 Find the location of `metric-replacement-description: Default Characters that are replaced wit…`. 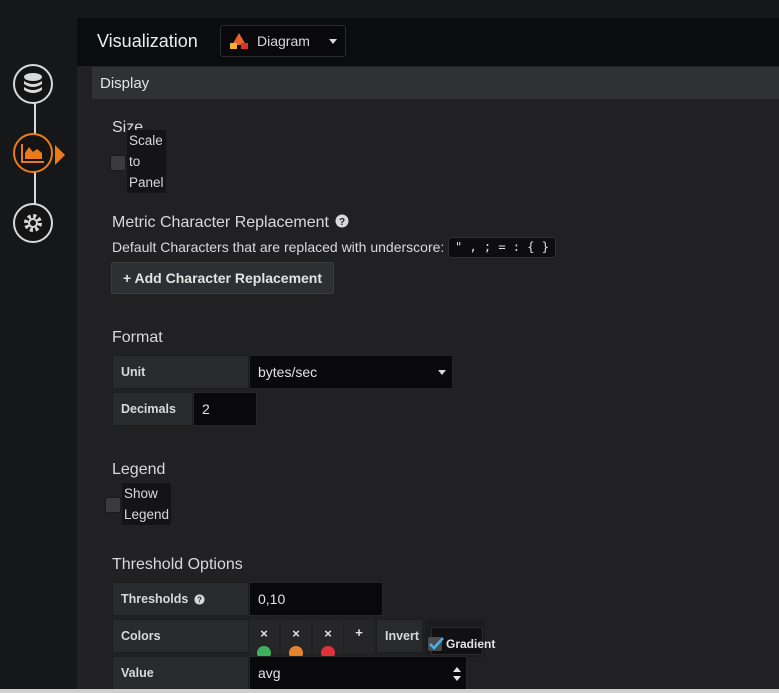

metric-replacement-description: Default Characters that are replaced wit… is located at coordinates (278, 247).